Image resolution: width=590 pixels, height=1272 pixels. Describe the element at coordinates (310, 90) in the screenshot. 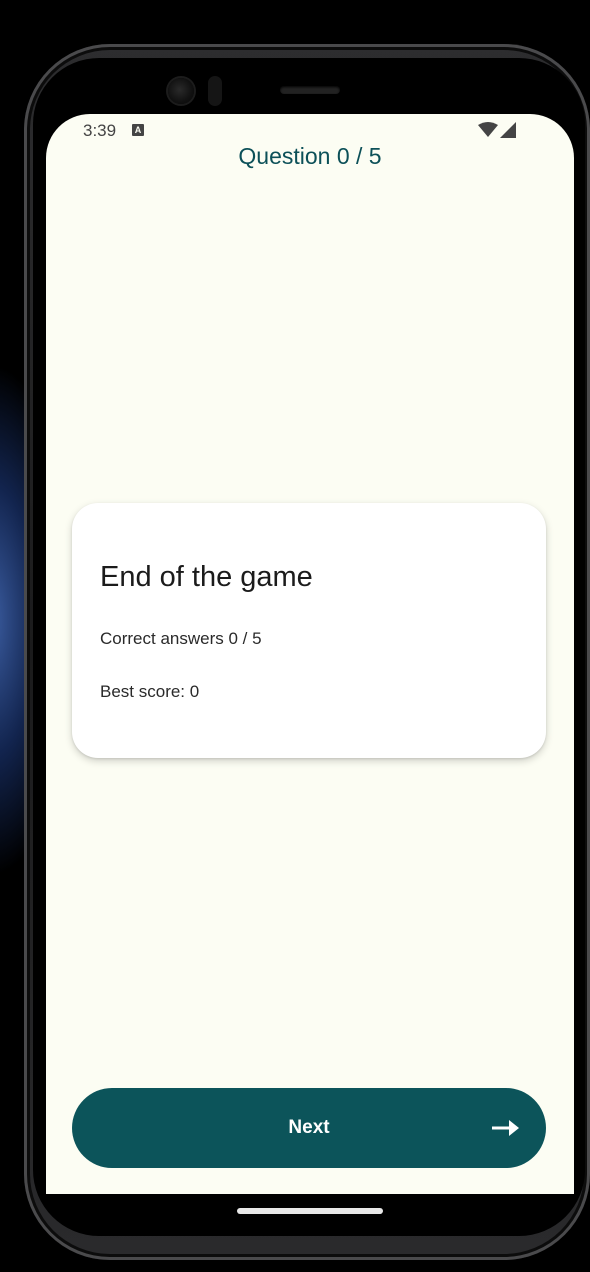

I see `speaker-grille` at that location.